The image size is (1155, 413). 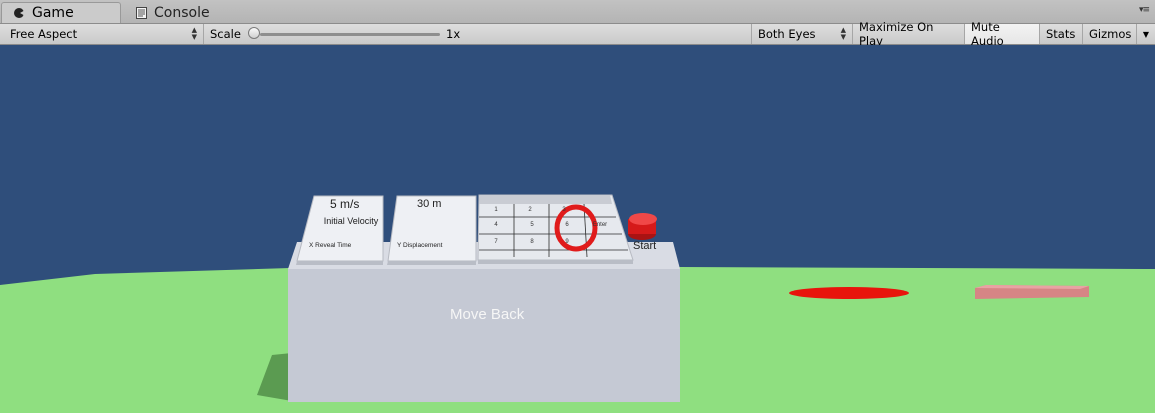 I want to click on gizmos-label: Gizmos, so click(x=1110, y=34).